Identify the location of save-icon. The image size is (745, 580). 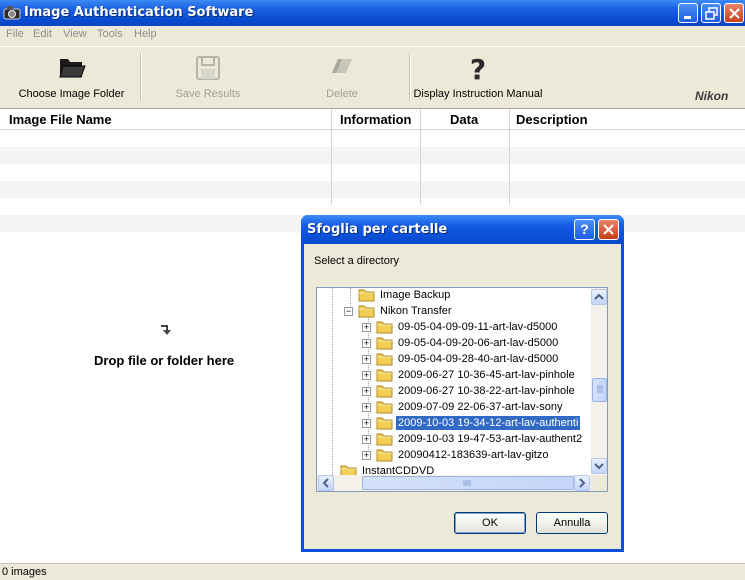
(208, 68).